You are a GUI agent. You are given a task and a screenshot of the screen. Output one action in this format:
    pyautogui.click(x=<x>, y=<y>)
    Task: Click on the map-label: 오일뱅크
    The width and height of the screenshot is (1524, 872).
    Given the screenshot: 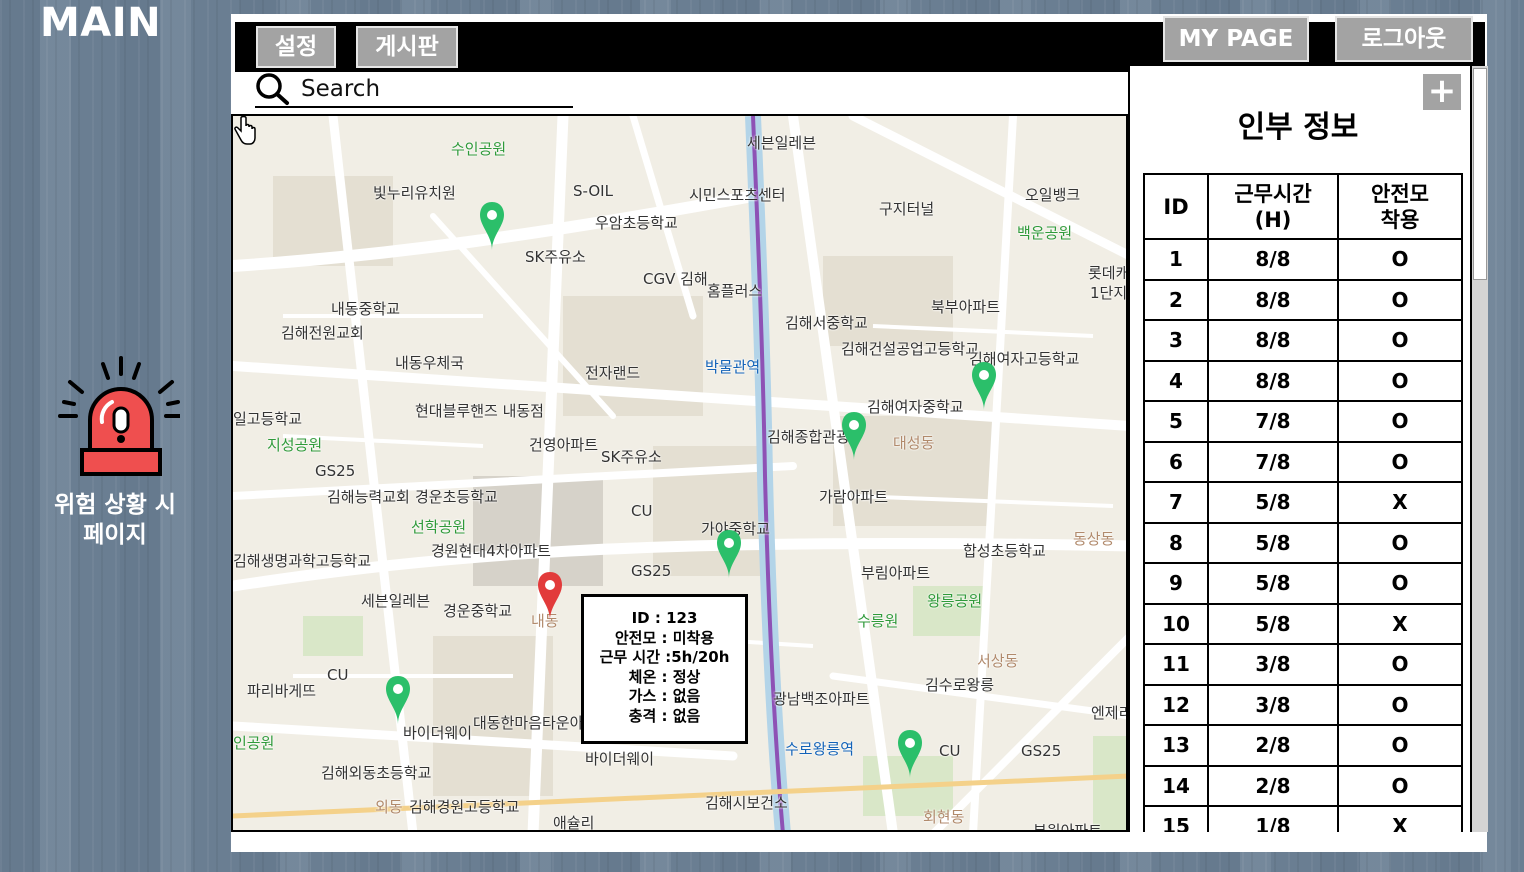 What is the action you would take?
    pyautogui.click(x=1053, y=195)
    